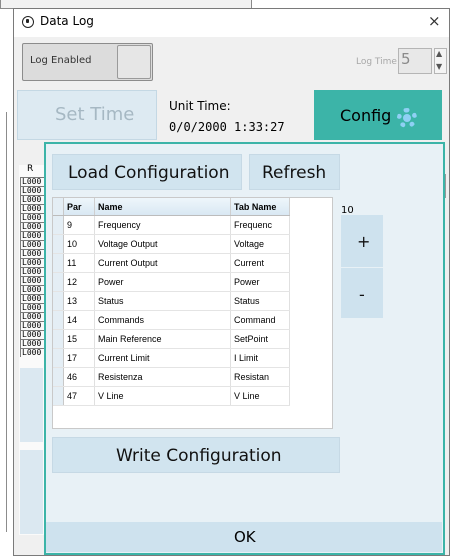 This screenshot has width=451, height=556. What do you see at coordinates (28, 22) in the screenshot?
I see `app-icon` at bounding box center [28, 22].